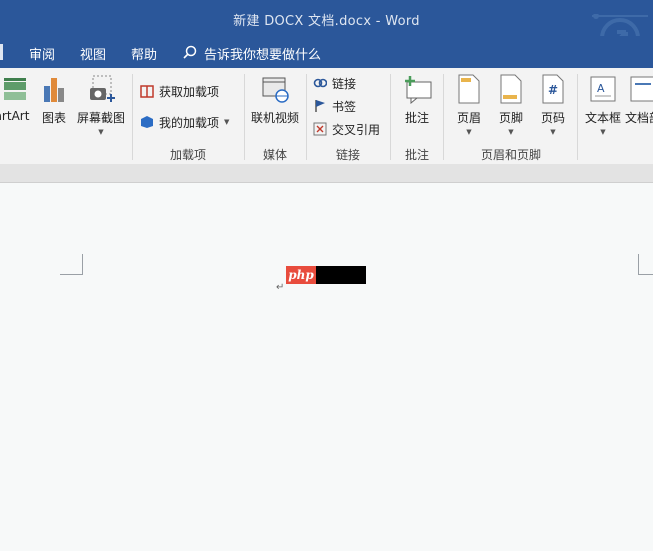  Describe the element at coordinates (510, 118) in the screenshot. I see `footer-label: 页脚` at that location.